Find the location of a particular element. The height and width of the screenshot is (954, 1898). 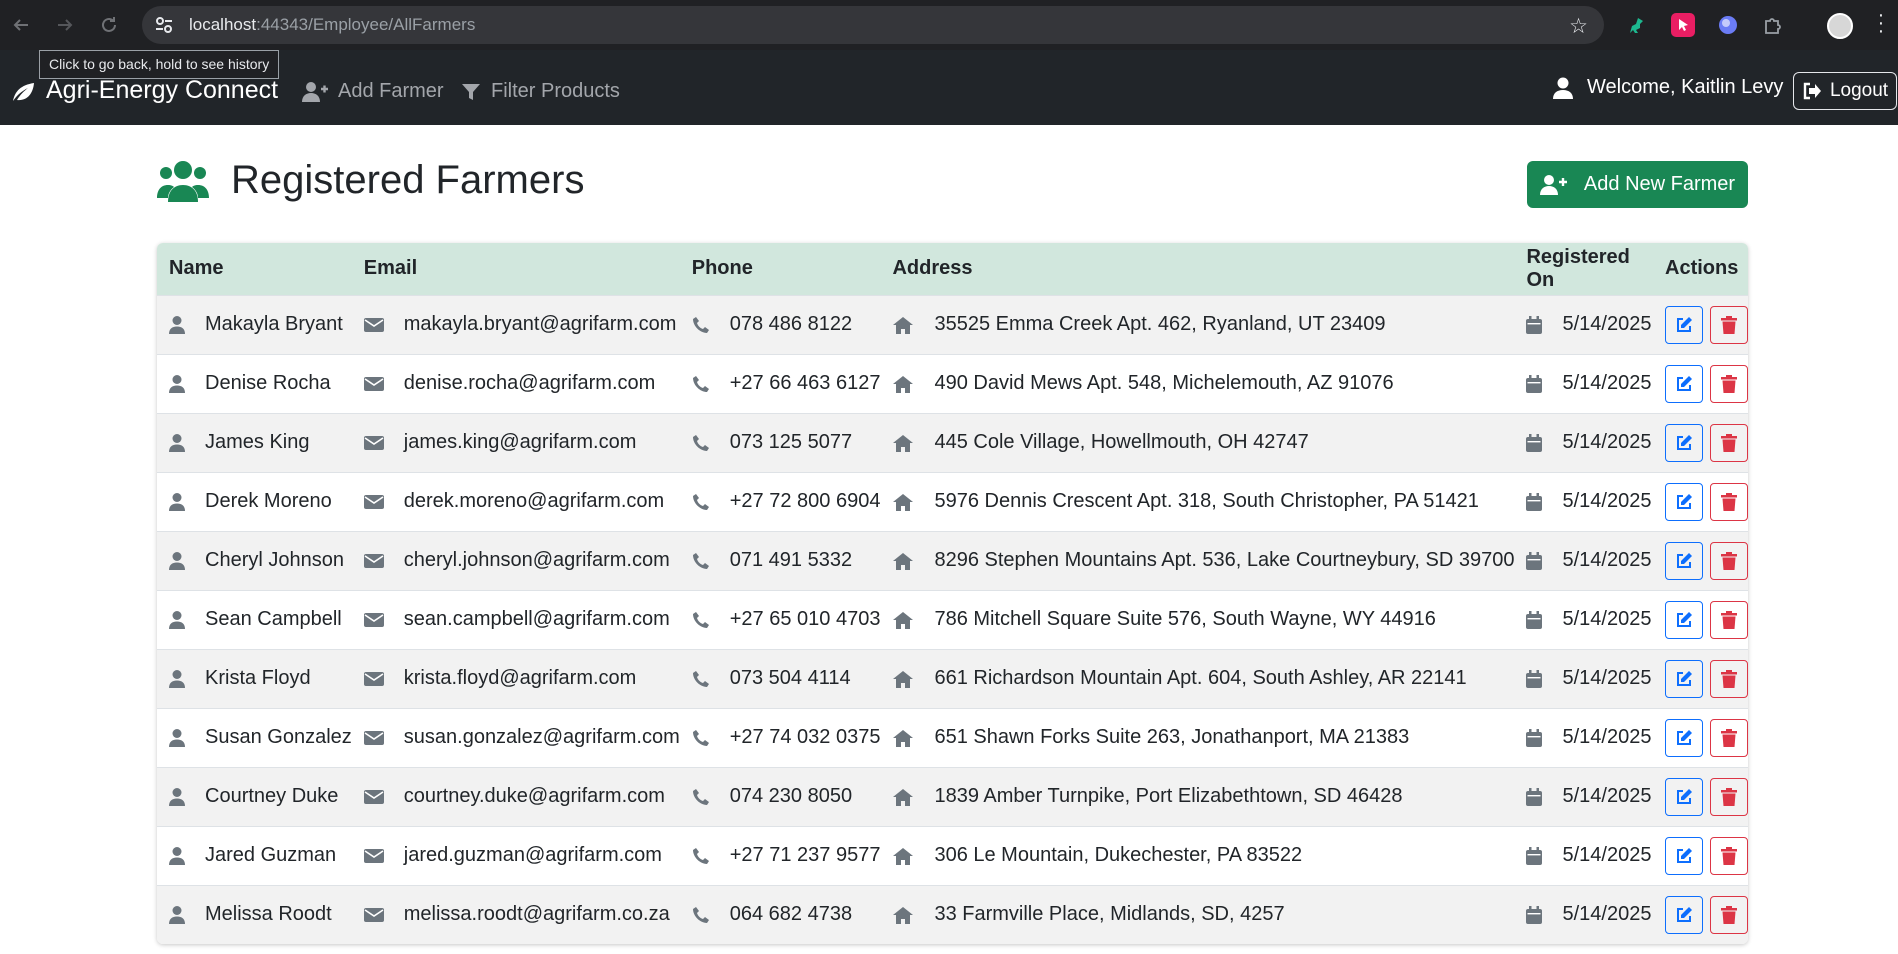

cell-address: 445 Cole Village, Howellmouth, OH 42747 is located at coordinates (1197, 442).